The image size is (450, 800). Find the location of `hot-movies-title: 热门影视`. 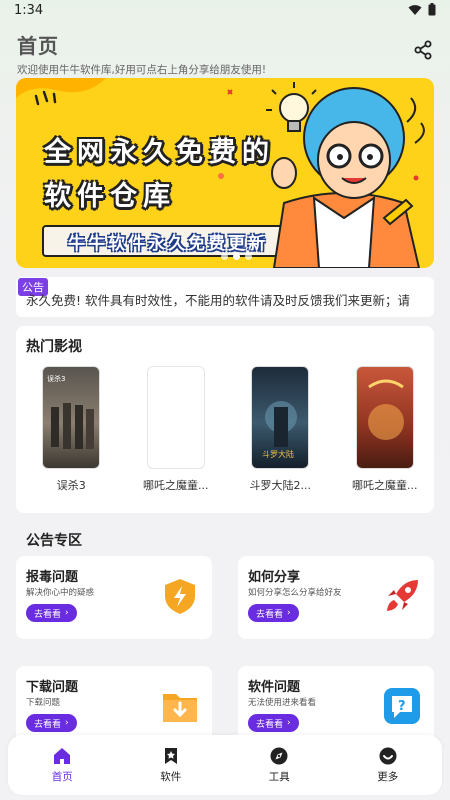

hot-movies-title: 热门影视 is located at coordinates (54, 347).